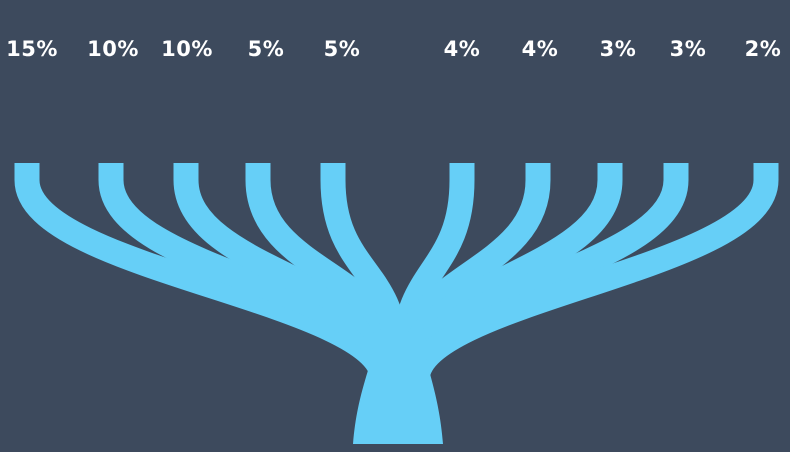 The width and height of the screenshot is (790, 452). Describe the element at coordinates (763, 49) in the screenshot. I see `branch-label-10: 2%` at that location.